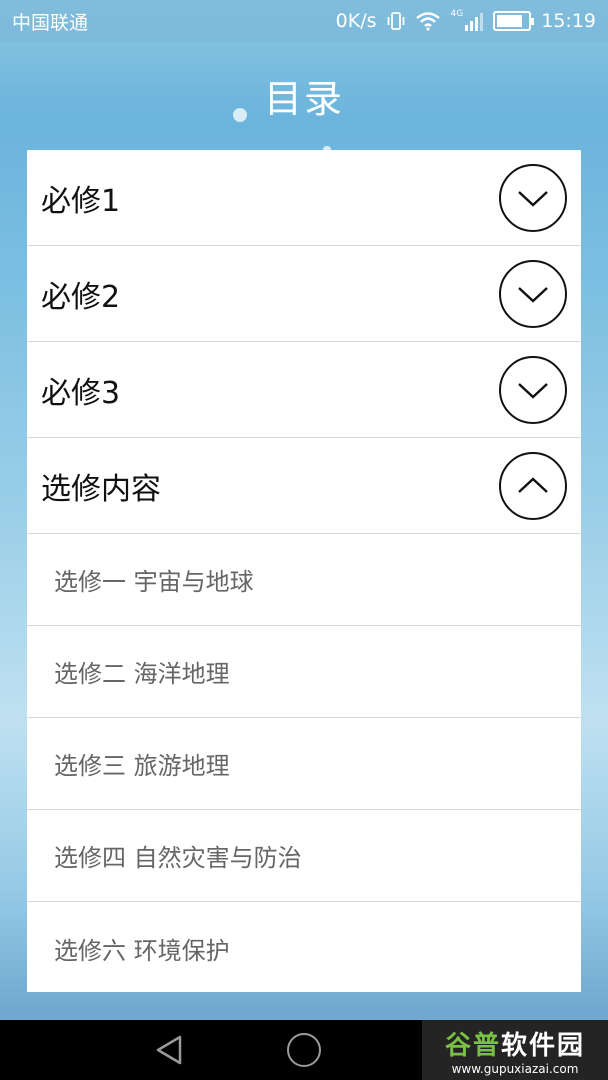 The image size is (608, 1080). I want to click on section-row: 选修内容, so click(304, 486).